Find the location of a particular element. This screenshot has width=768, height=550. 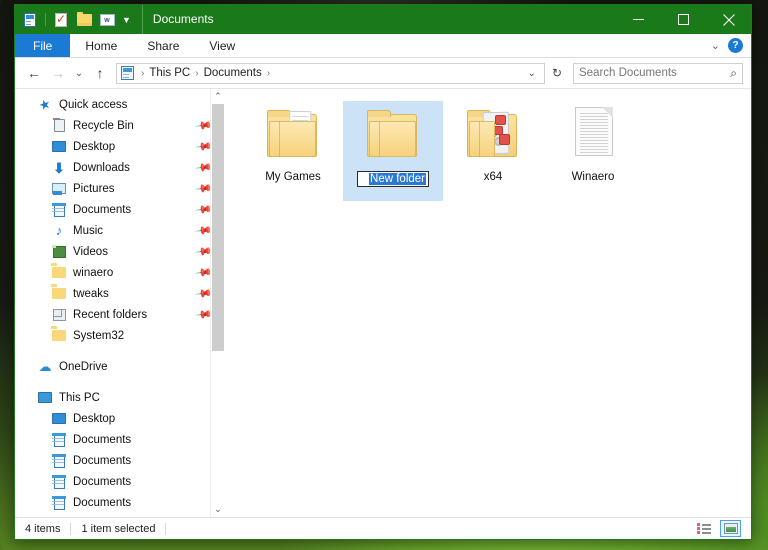

selection-label: 1 item selected is located at coordinates (118, 528).